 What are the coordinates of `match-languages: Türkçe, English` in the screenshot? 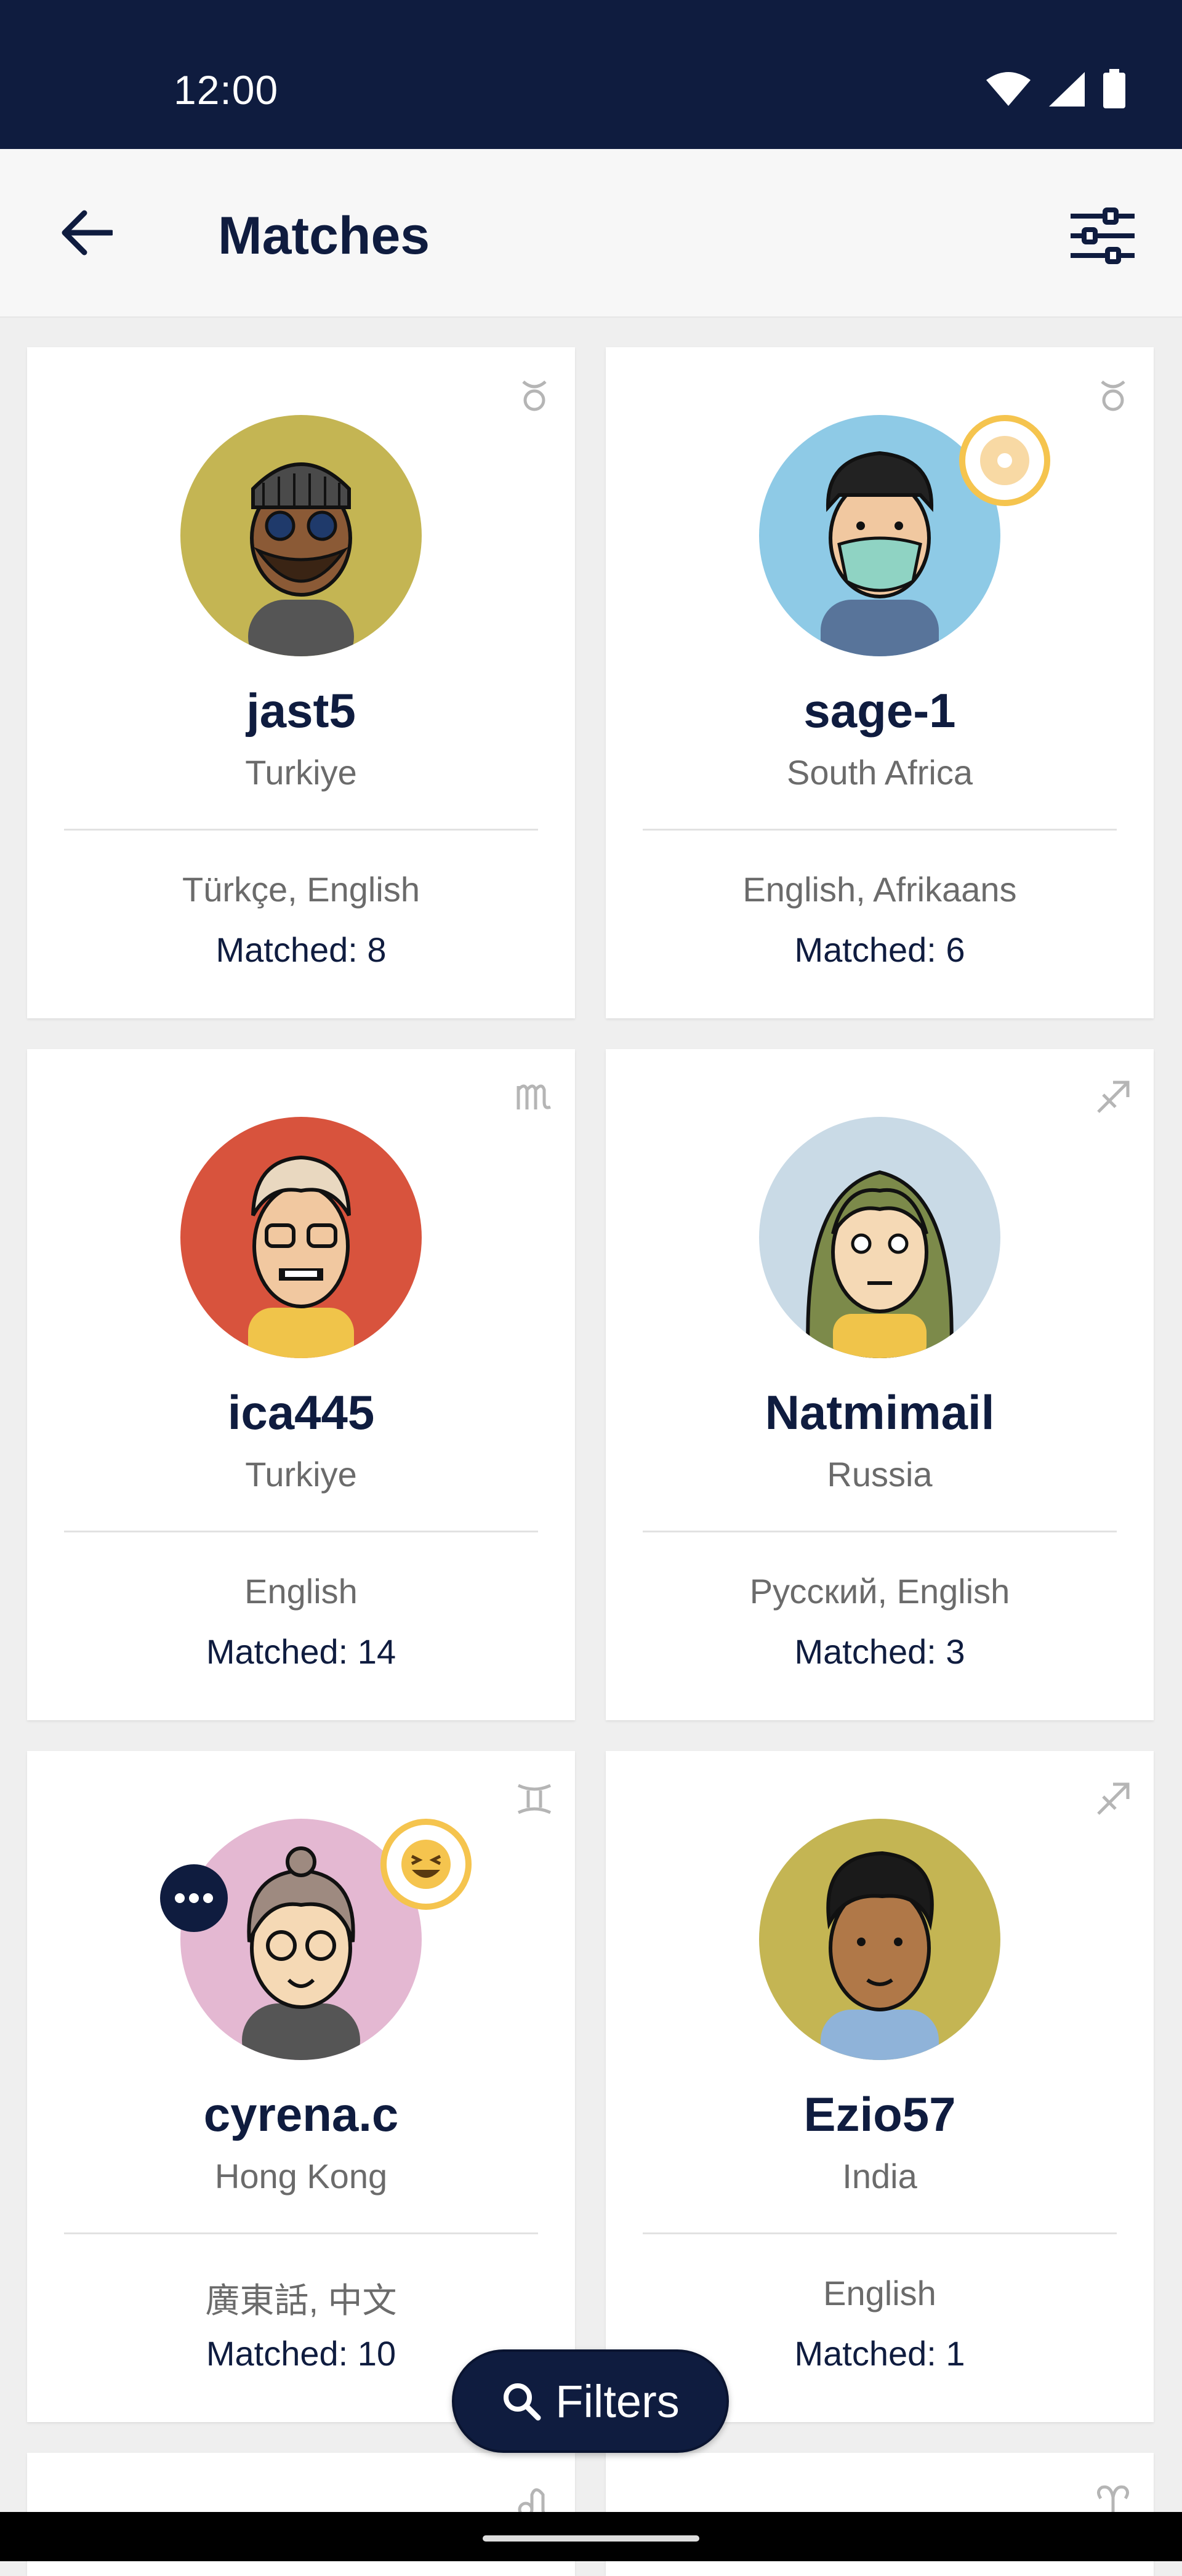 It's located at (301, 889).